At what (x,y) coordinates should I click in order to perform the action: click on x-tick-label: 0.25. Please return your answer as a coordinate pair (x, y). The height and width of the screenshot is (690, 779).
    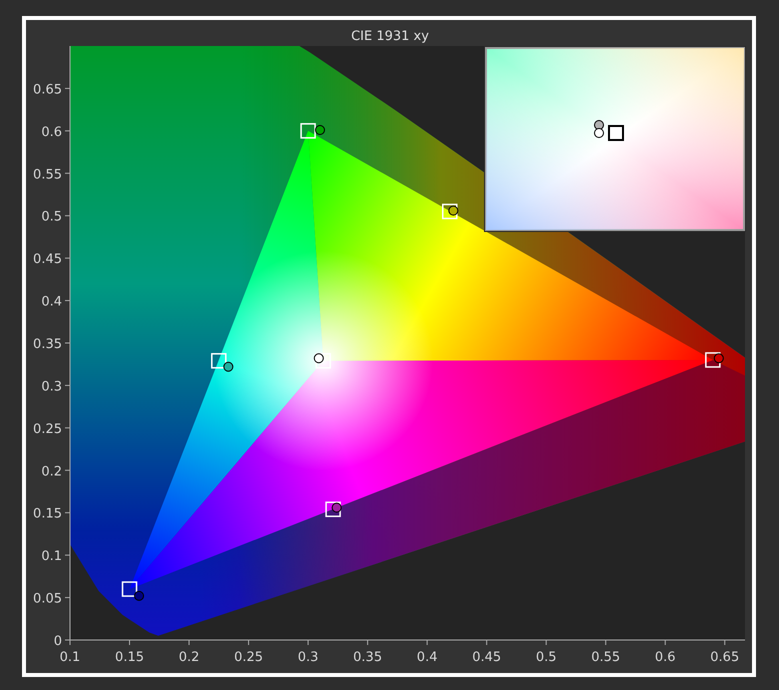
    Looking at the image, I should click on (249, 657).